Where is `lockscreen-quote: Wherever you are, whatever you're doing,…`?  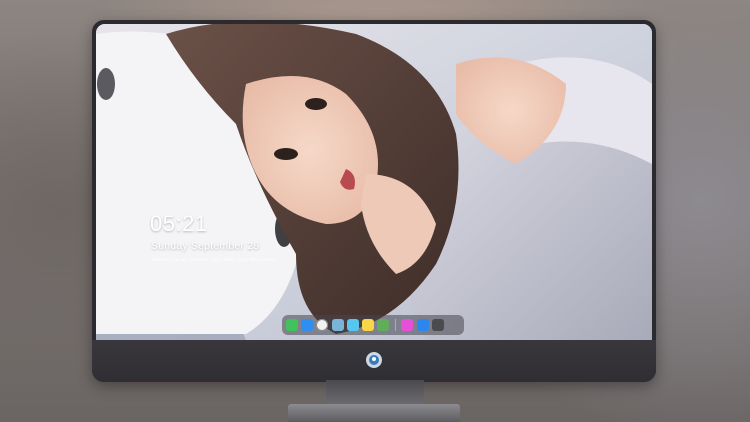 lockscreen-quote: Wherever you are, whatever you're doing,… is located at coordinates (213, 259).